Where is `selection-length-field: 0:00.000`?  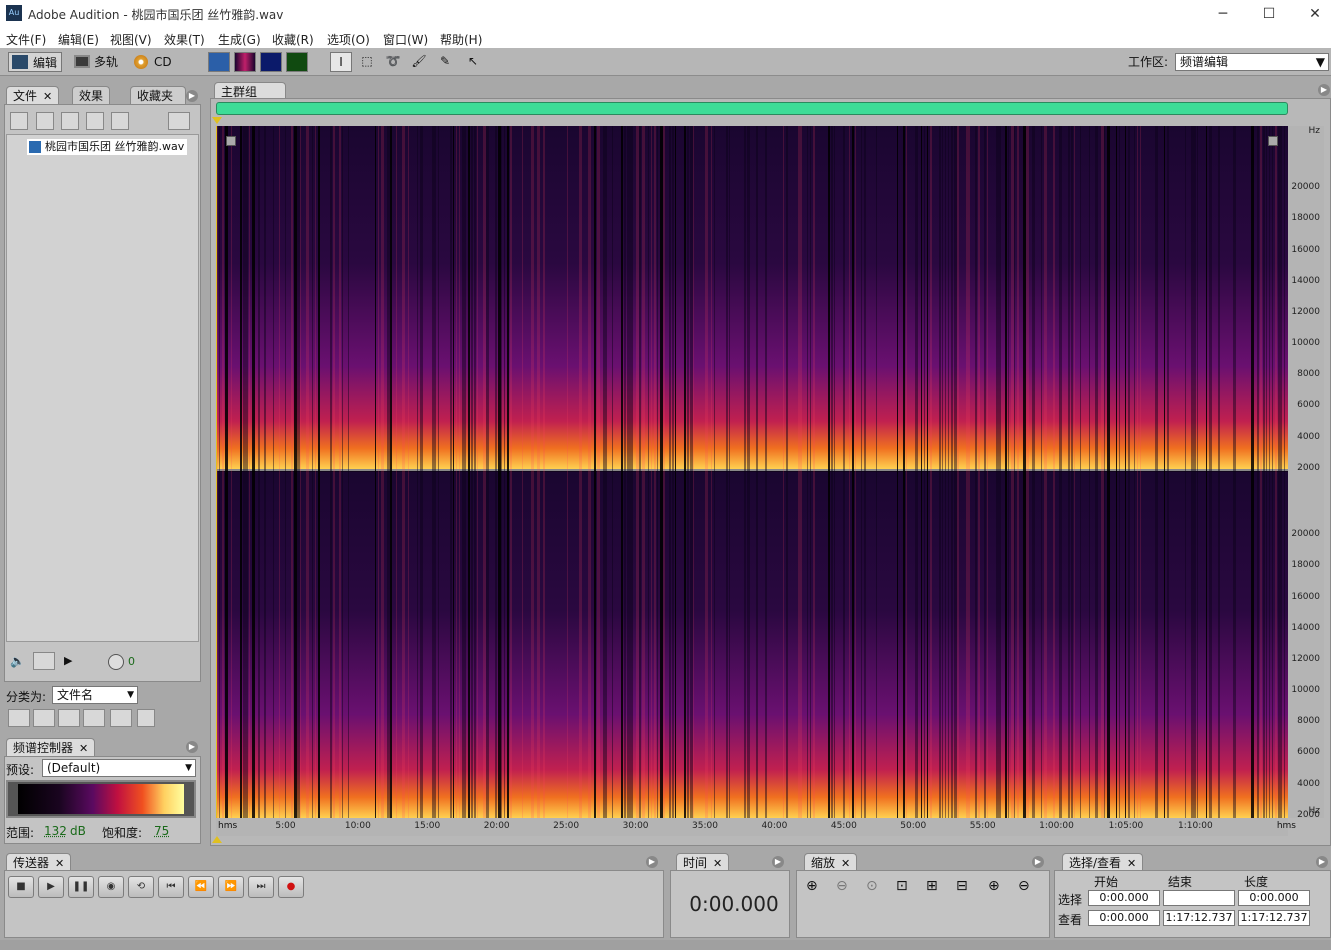
selection-length-field: 0:00.000 is located at coordinates (1274, 898).